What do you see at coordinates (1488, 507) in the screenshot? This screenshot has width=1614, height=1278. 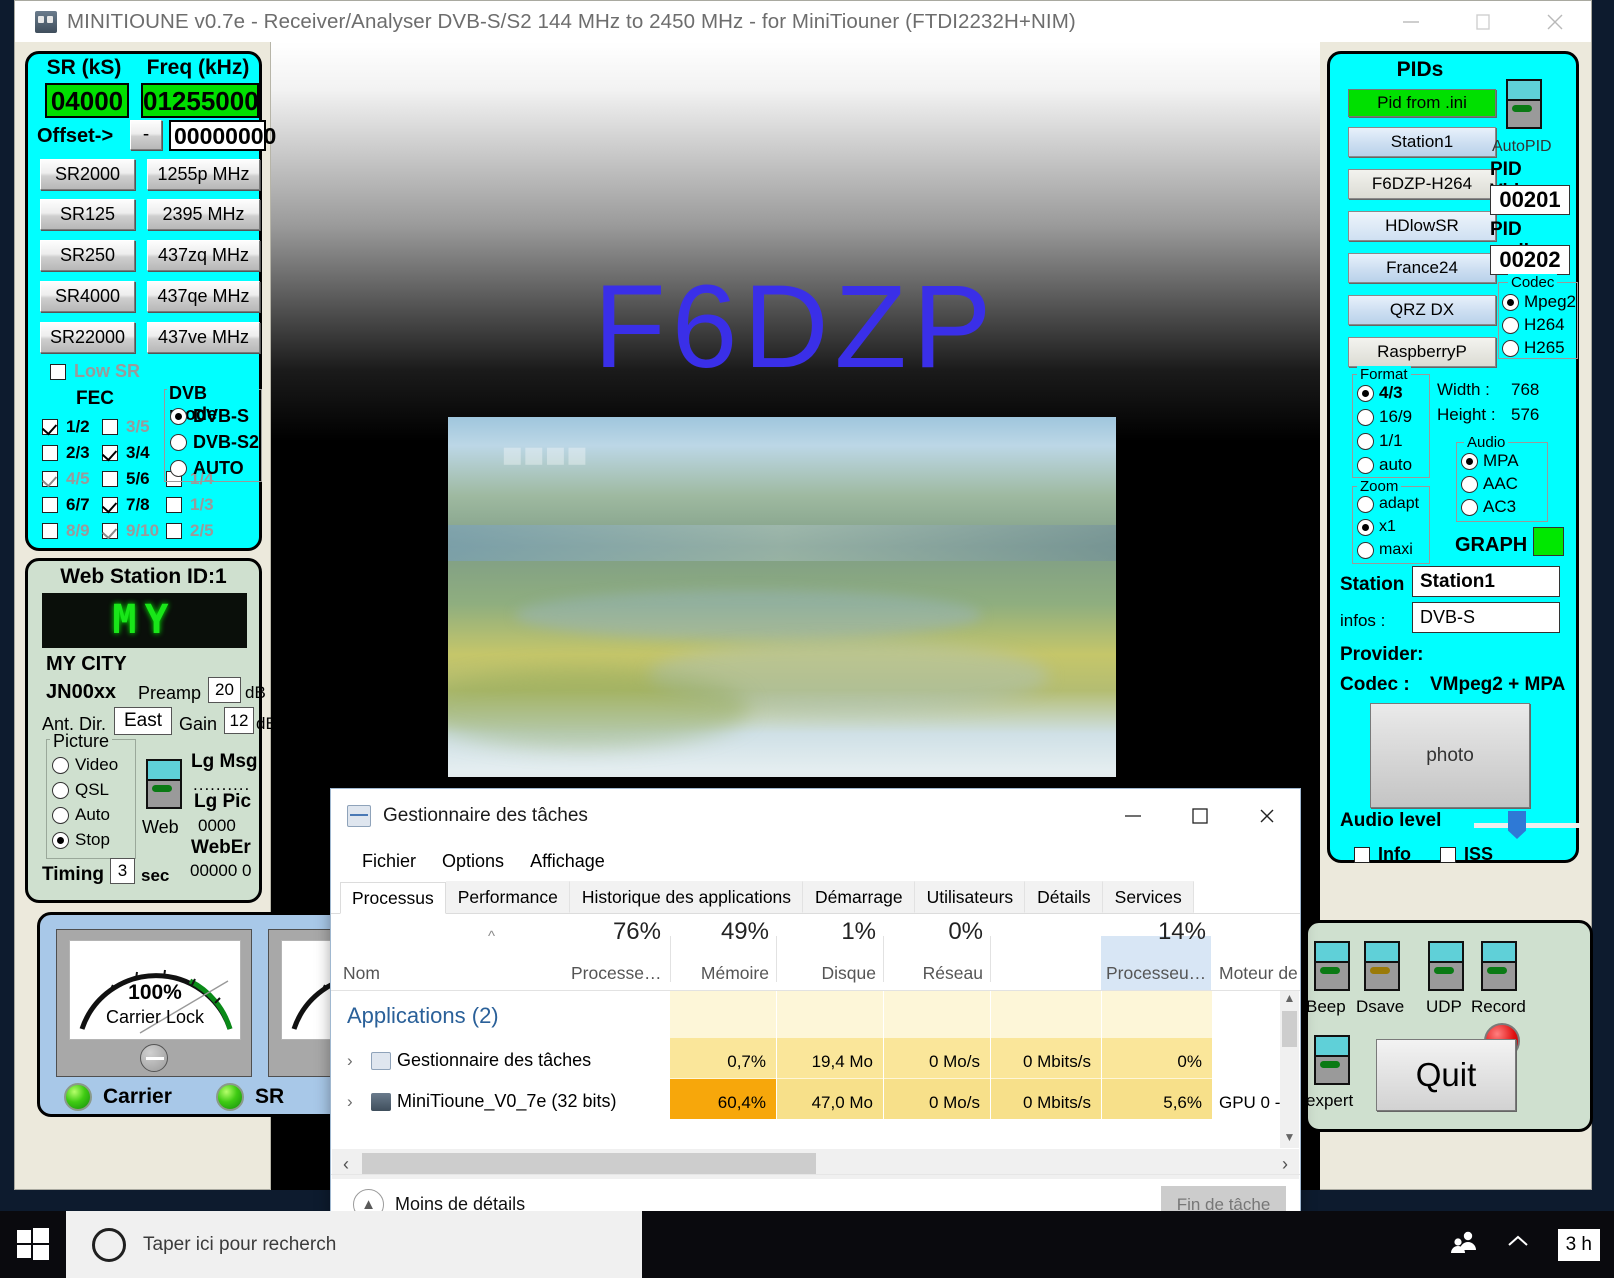 I see `audio-option-ac3: AC3` at bounding box center [1488, 507].